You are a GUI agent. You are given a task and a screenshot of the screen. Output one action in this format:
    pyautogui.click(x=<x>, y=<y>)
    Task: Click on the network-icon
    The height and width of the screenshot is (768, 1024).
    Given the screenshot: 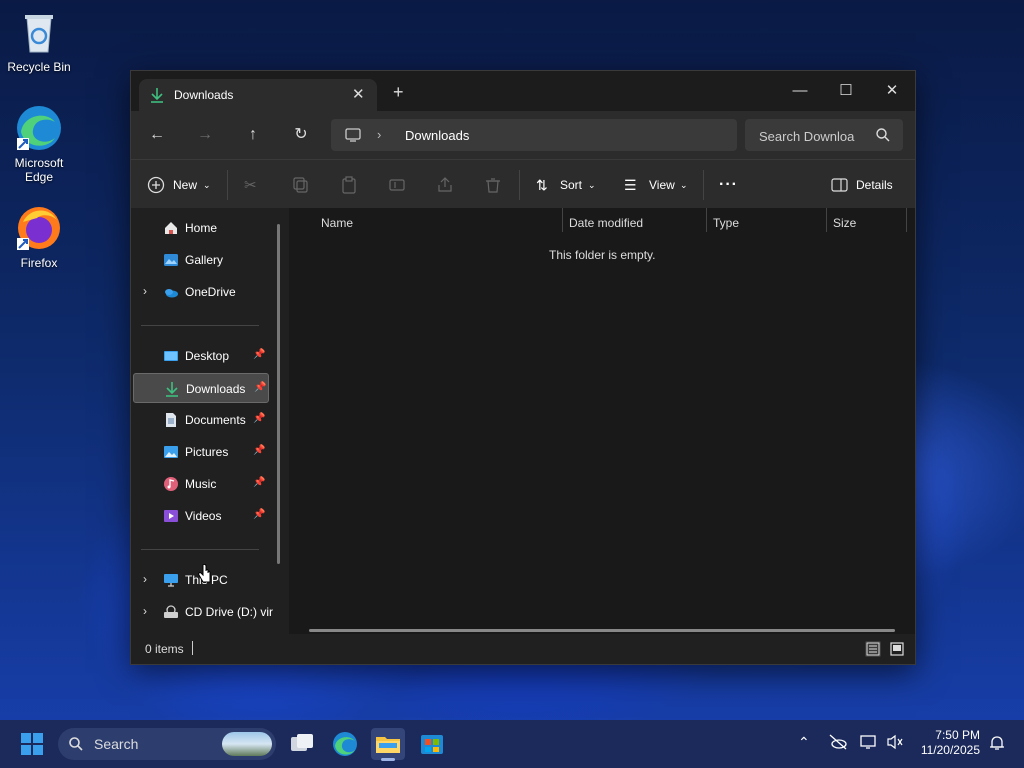 What is the action you would take?
    pyautogui.click(x=869, y=743)
    